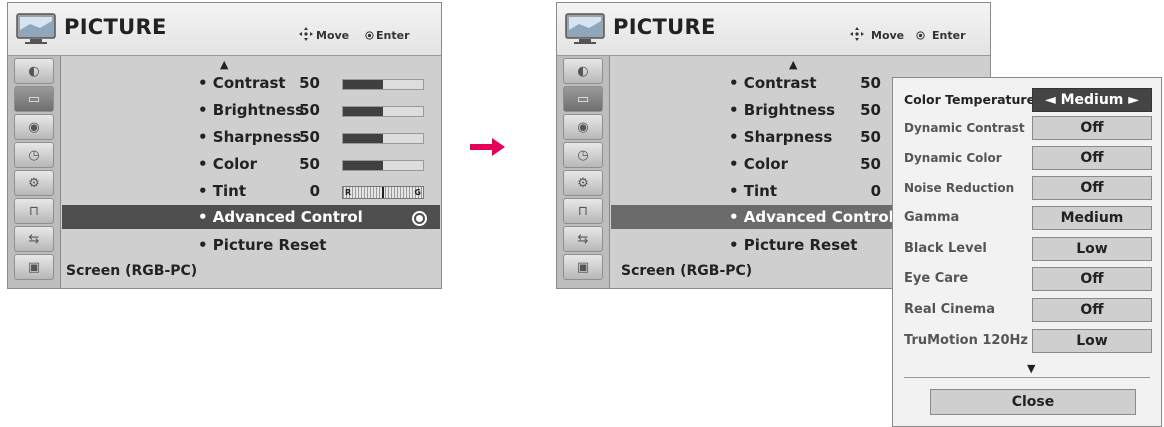  I want to click on popup-divider, so click(1027, 377).